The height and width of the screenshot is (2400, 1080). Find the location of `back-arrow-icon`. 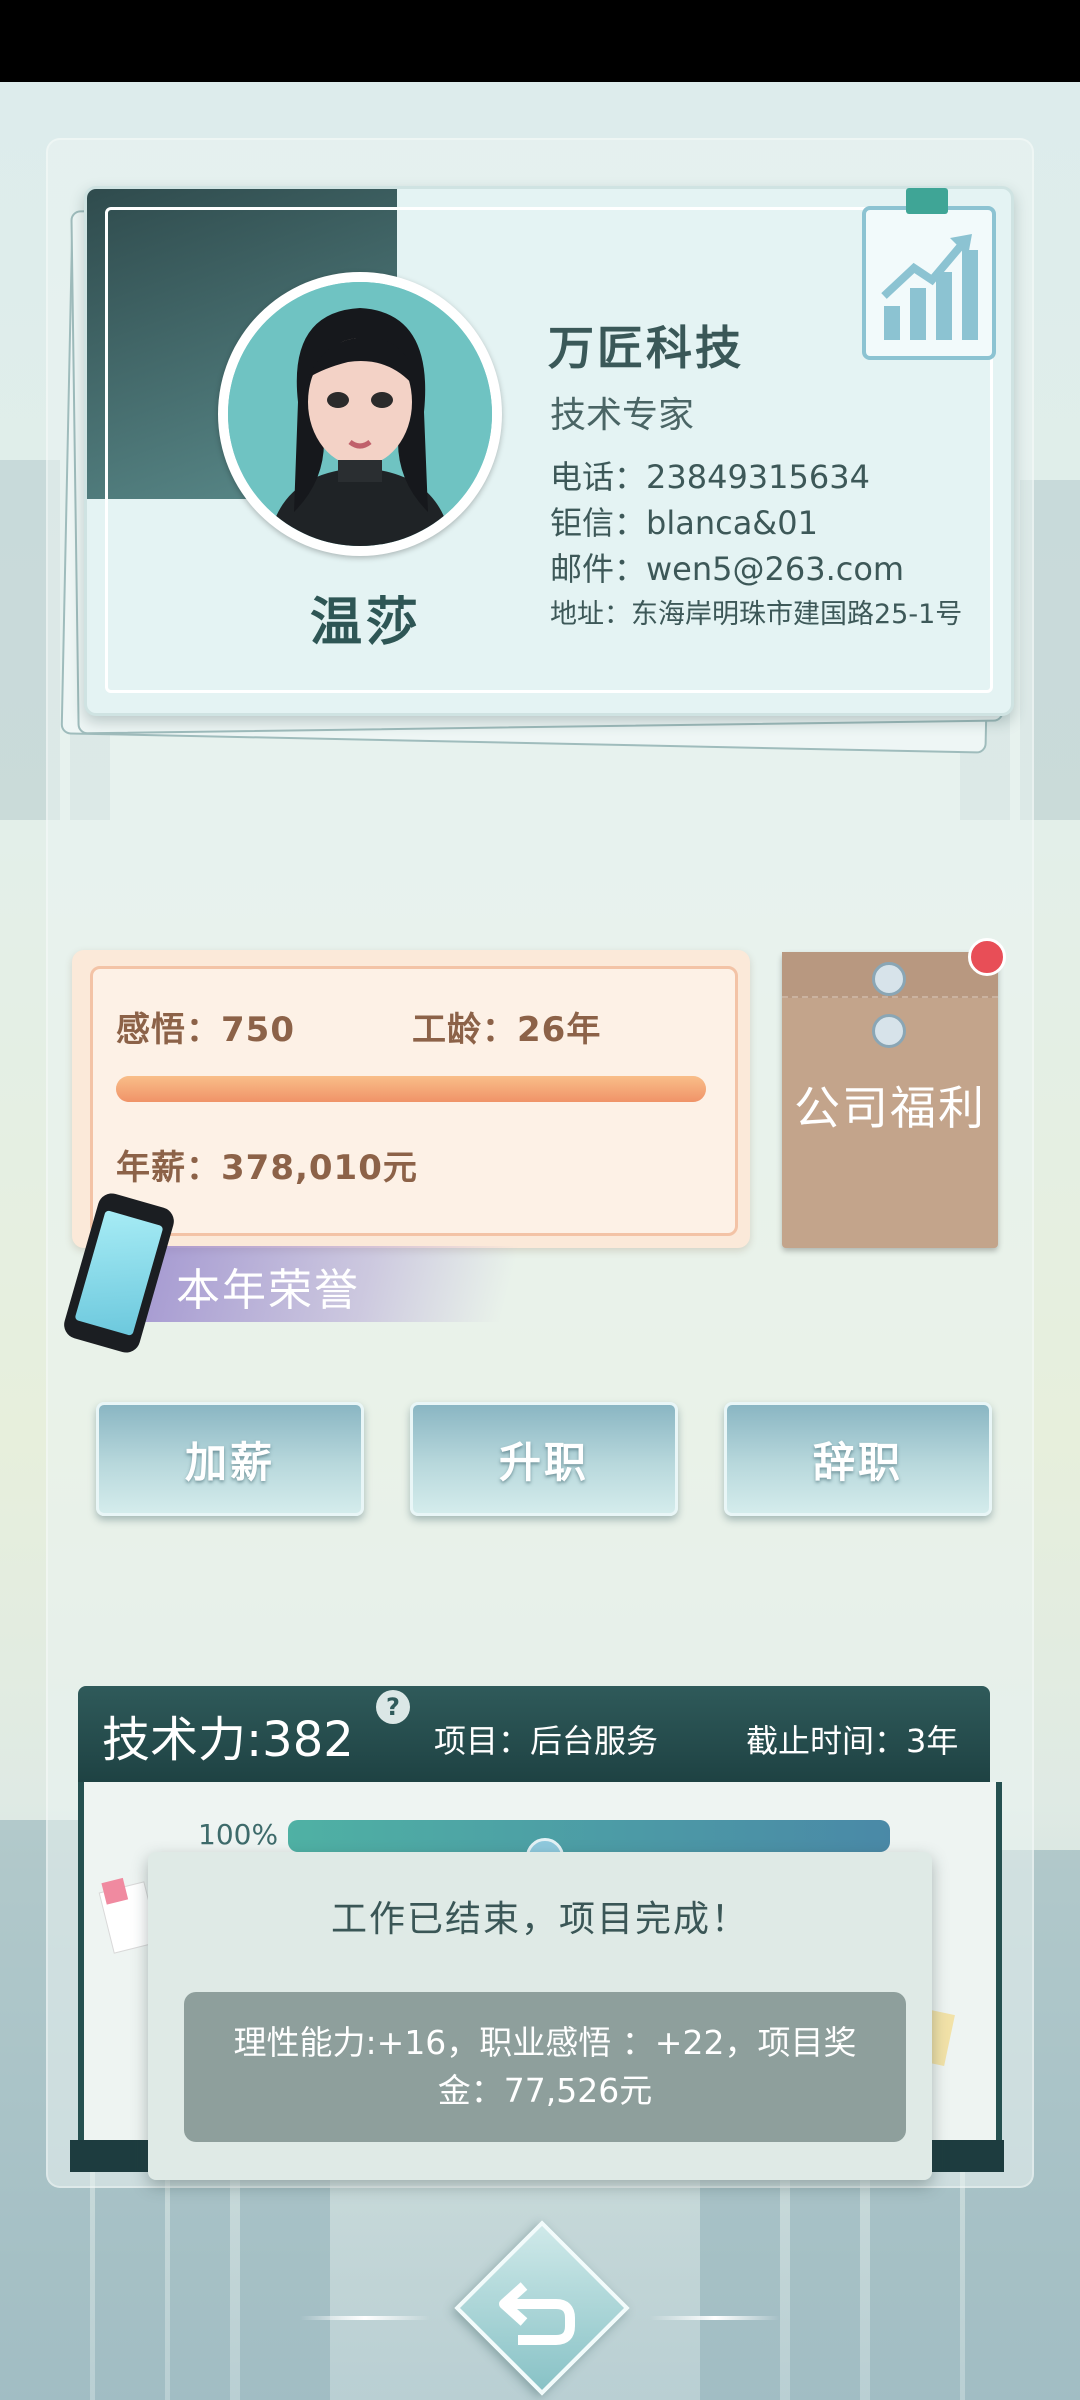

back-arrow-icon is located at coordinates (540, 2311).